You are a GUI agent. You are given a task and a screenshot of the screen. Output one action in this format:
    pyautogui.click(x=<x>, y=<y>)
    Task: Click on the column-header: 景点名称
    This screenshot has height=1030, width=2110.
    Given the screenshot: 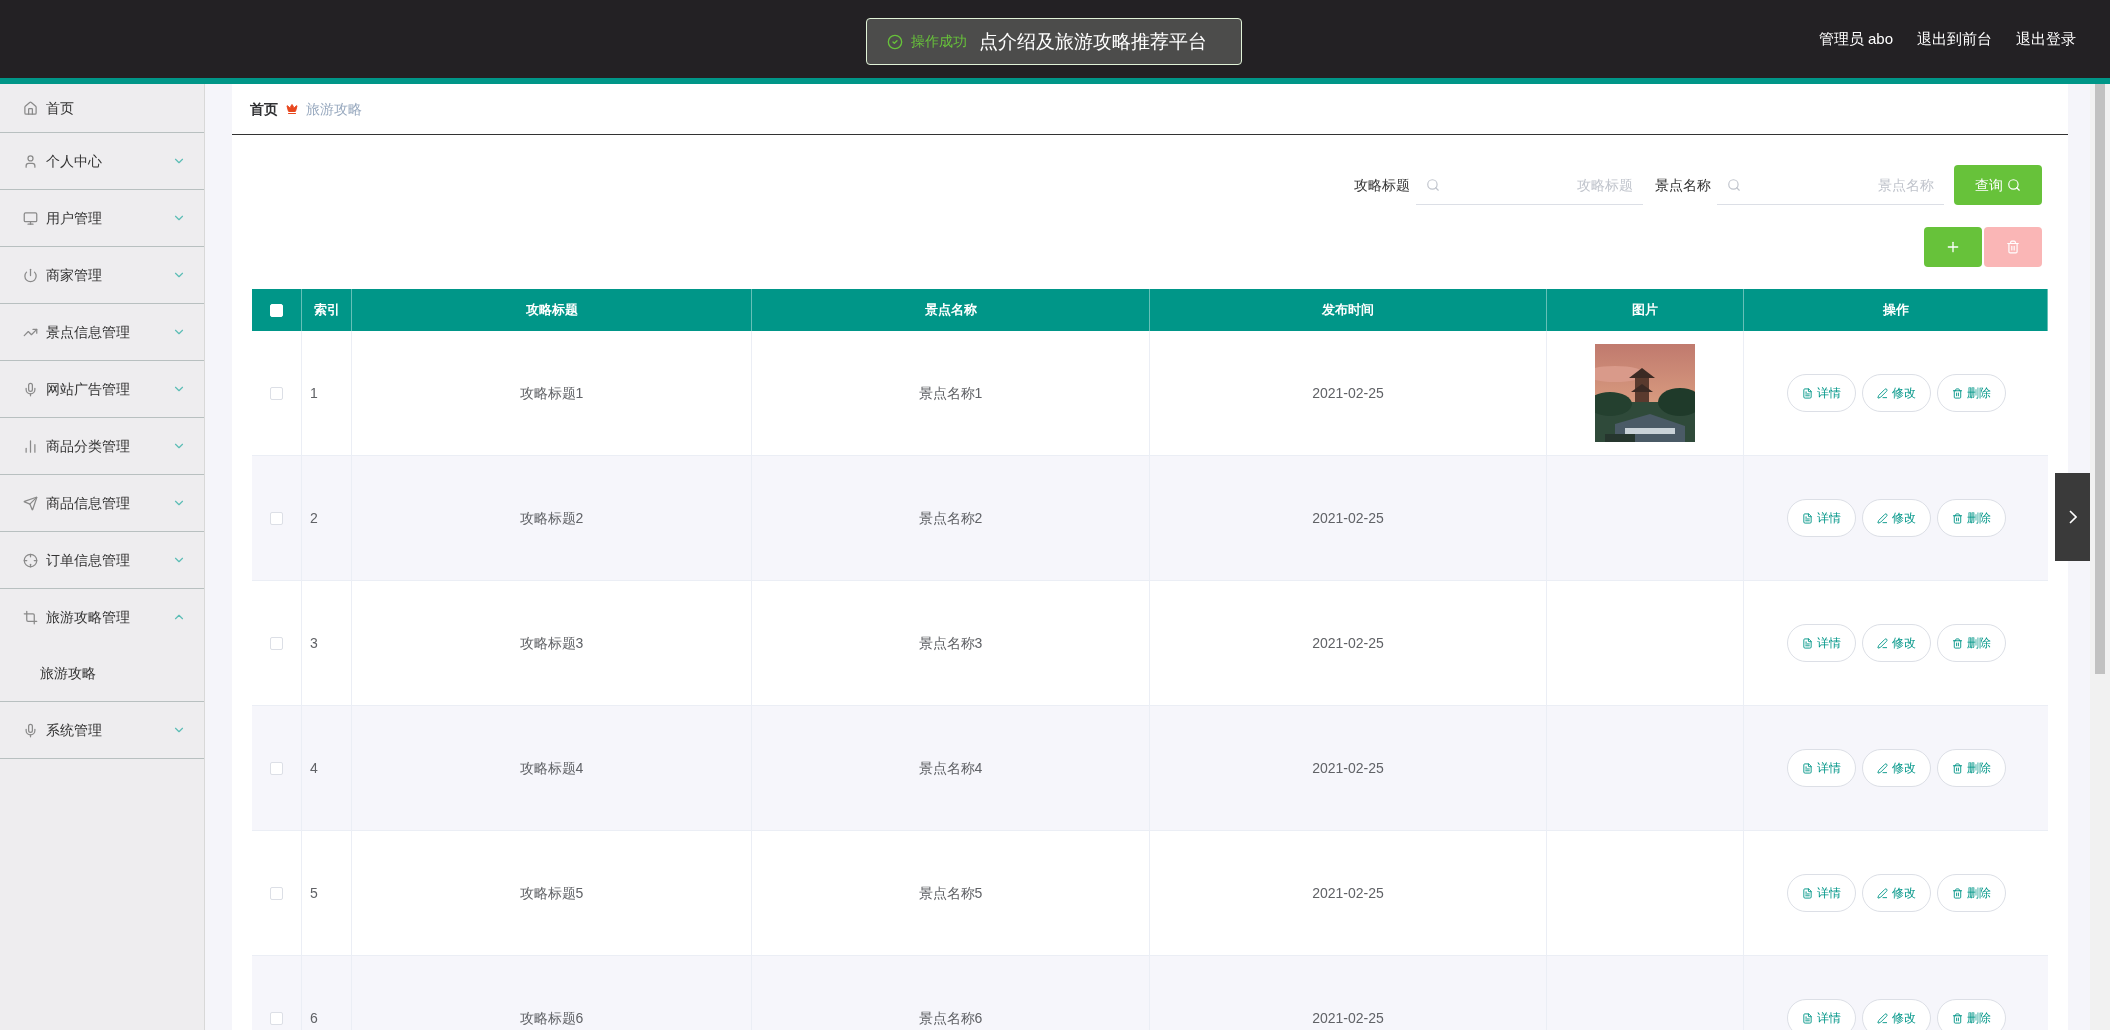 What is the action you would take?
    pyautogui.click(x=950, y=310)
    